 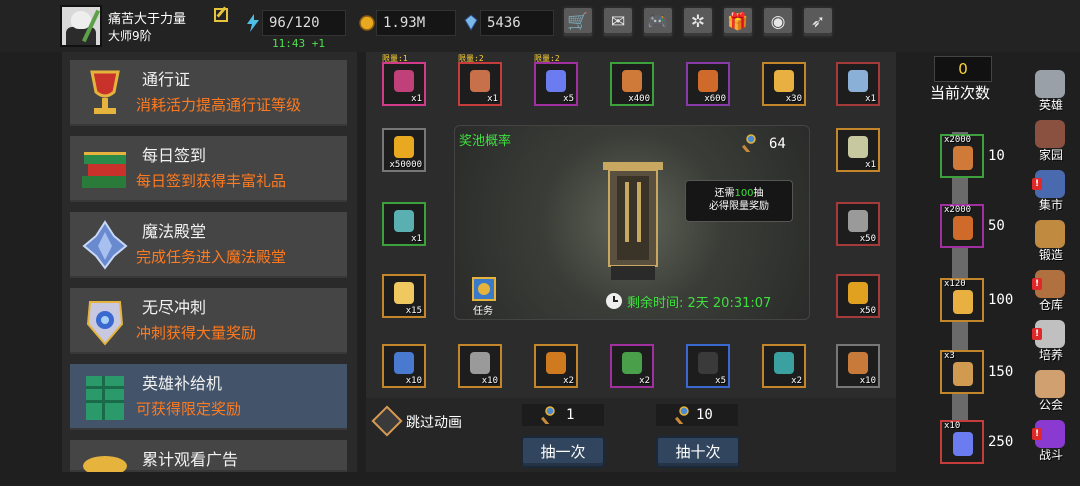 I want to click on menu-item-ads: 累计观看广告, so click(x=208, y=456).